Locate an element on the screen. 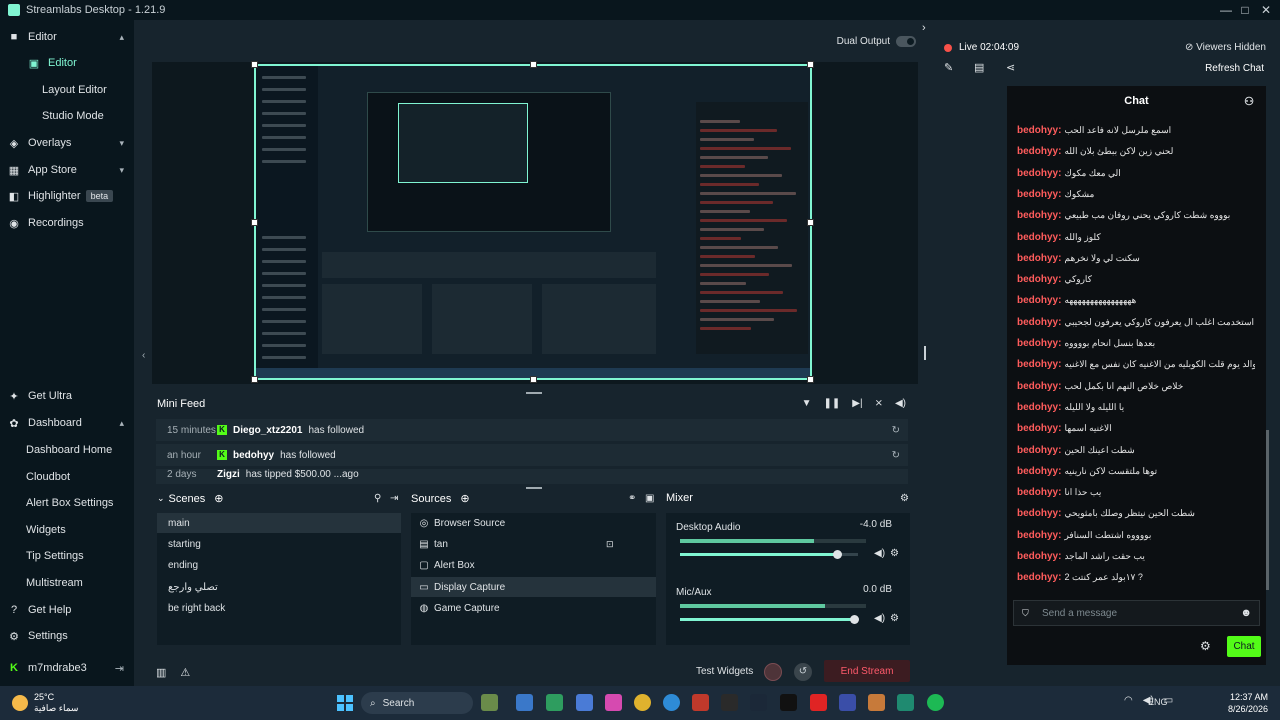 This screenshot has height=720, width=1280. edge-icon is located at coordinates (671, 702).